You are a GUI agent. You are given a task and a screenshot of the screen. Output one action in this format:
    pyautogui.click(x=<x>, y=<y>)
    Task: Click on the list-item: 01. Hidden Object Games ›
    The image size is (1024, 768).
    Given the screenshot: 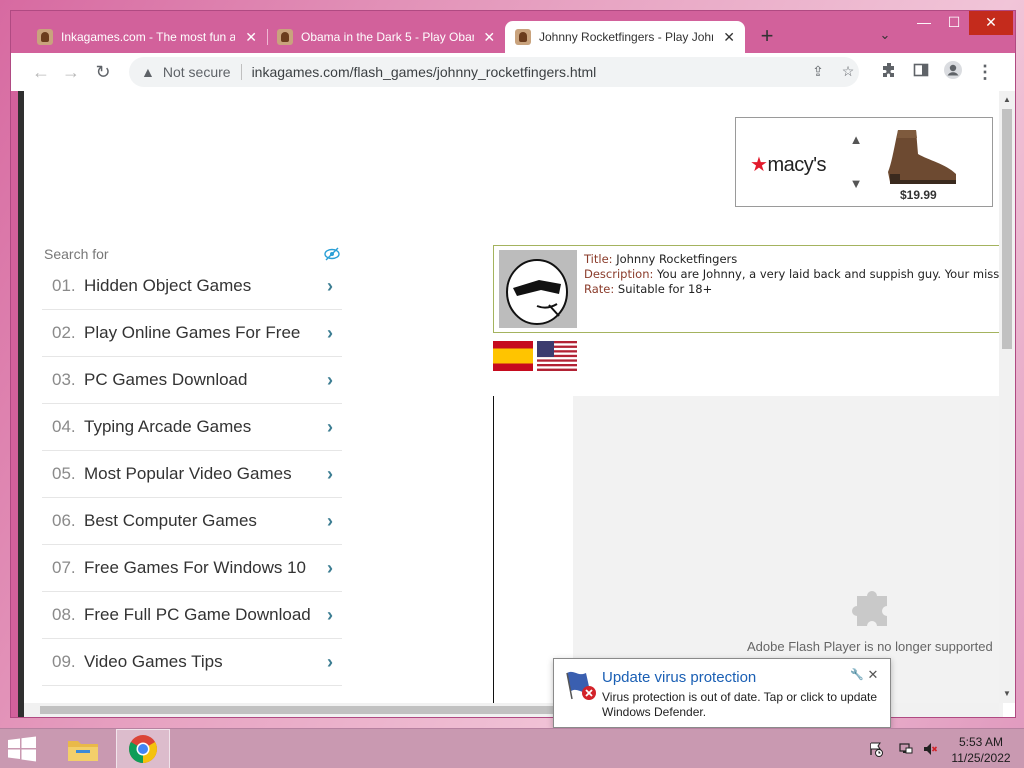 What is the action you would take?
    pyautogui.click(x=192, y=286)
    